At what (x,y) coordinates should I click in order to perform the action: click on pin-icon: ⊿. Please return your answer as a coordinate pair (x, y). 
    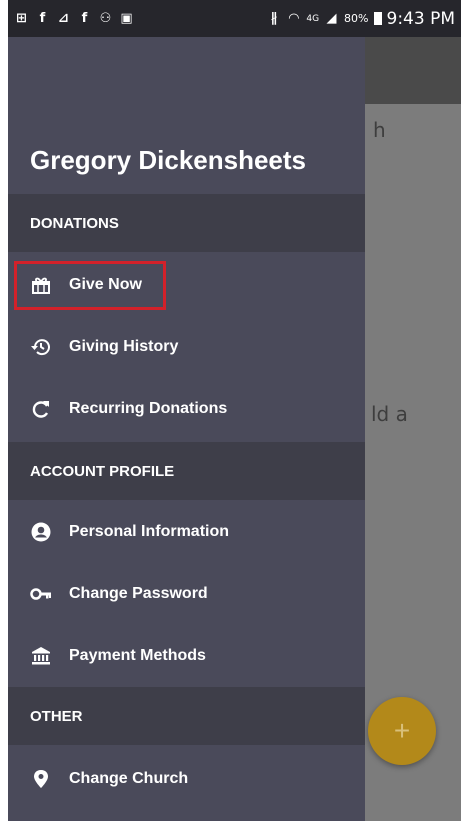
    Looking at the image, I should click on (63, 18).